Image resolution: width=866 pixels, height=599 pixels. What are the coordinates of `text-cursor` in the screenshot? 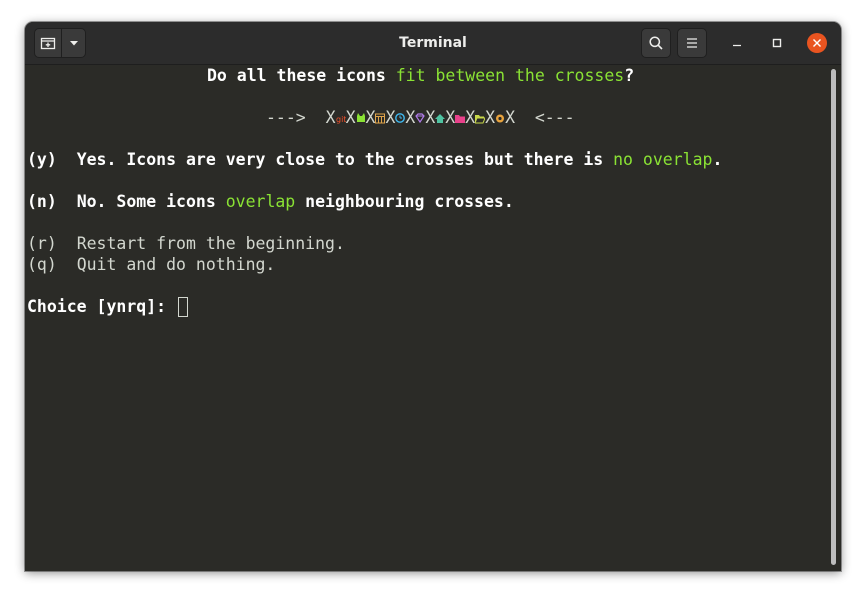 It's located at (183, 307).